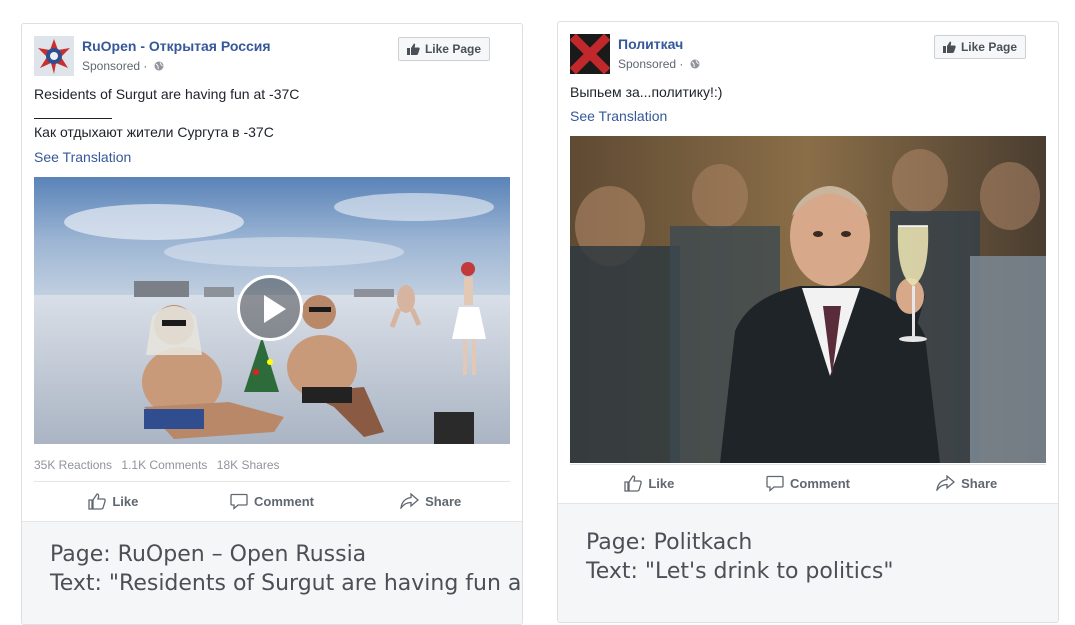 The image size is (1075, 625). What do you see at coordinates (650, 44) in the screenshot?
I see `page-name-link: Политкач` at bounding box center [650, 44].